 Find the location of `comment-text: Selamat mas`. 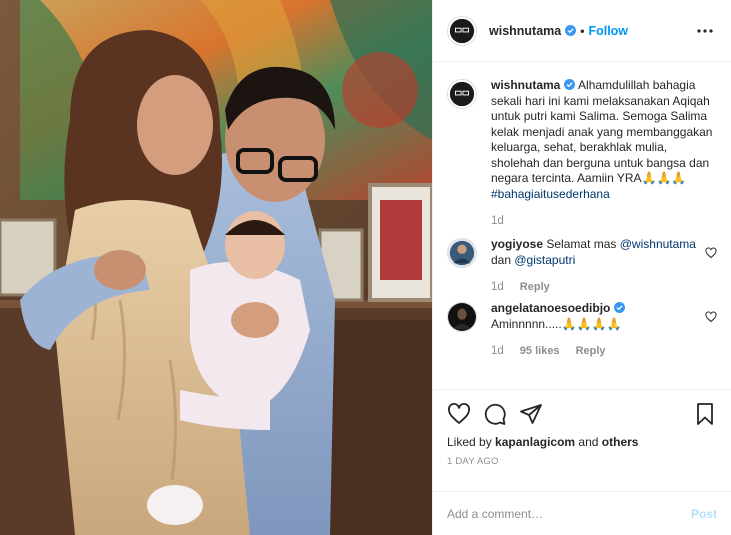

comment-text: Selamat mas is located at coordinates (581, 244).